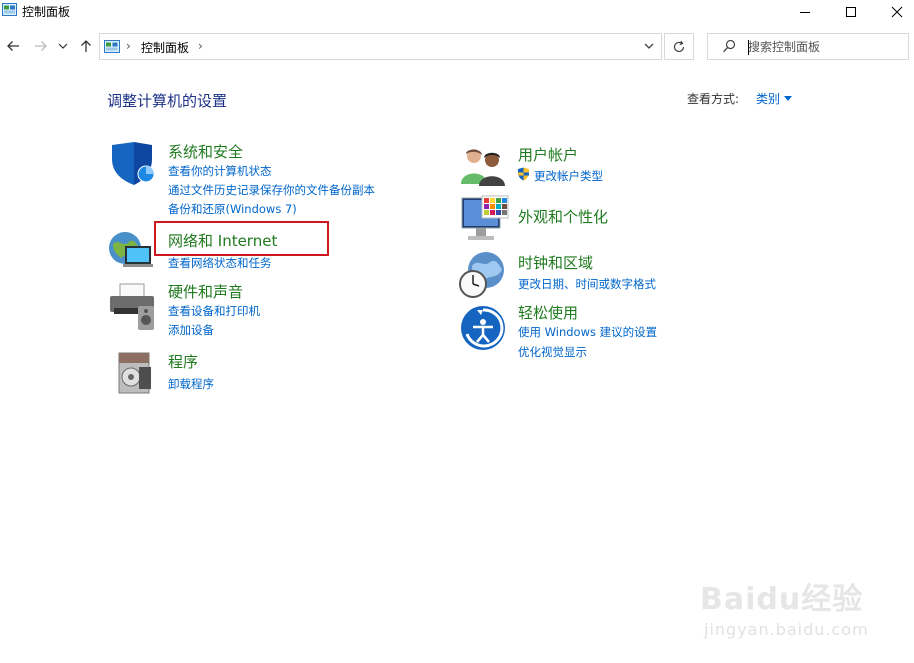 The width and height of the screenshot is (914, 663). Describe the element at coordinates (568, 176) in the screenshot. I see `change-account-type-link: 更改帐户类型` at that location.